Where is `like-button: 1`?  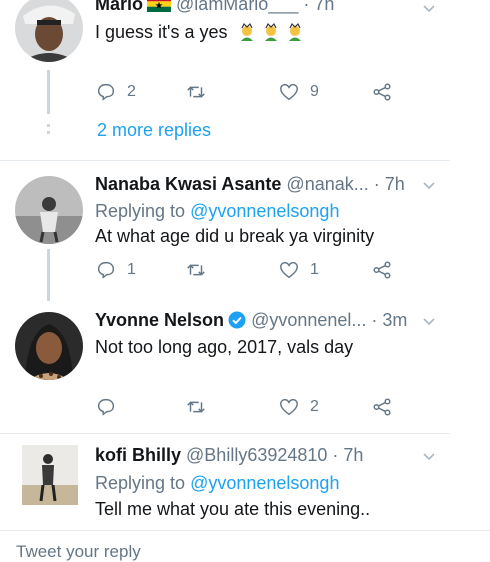 like-button: 1 is located at coordinates (298, 270).